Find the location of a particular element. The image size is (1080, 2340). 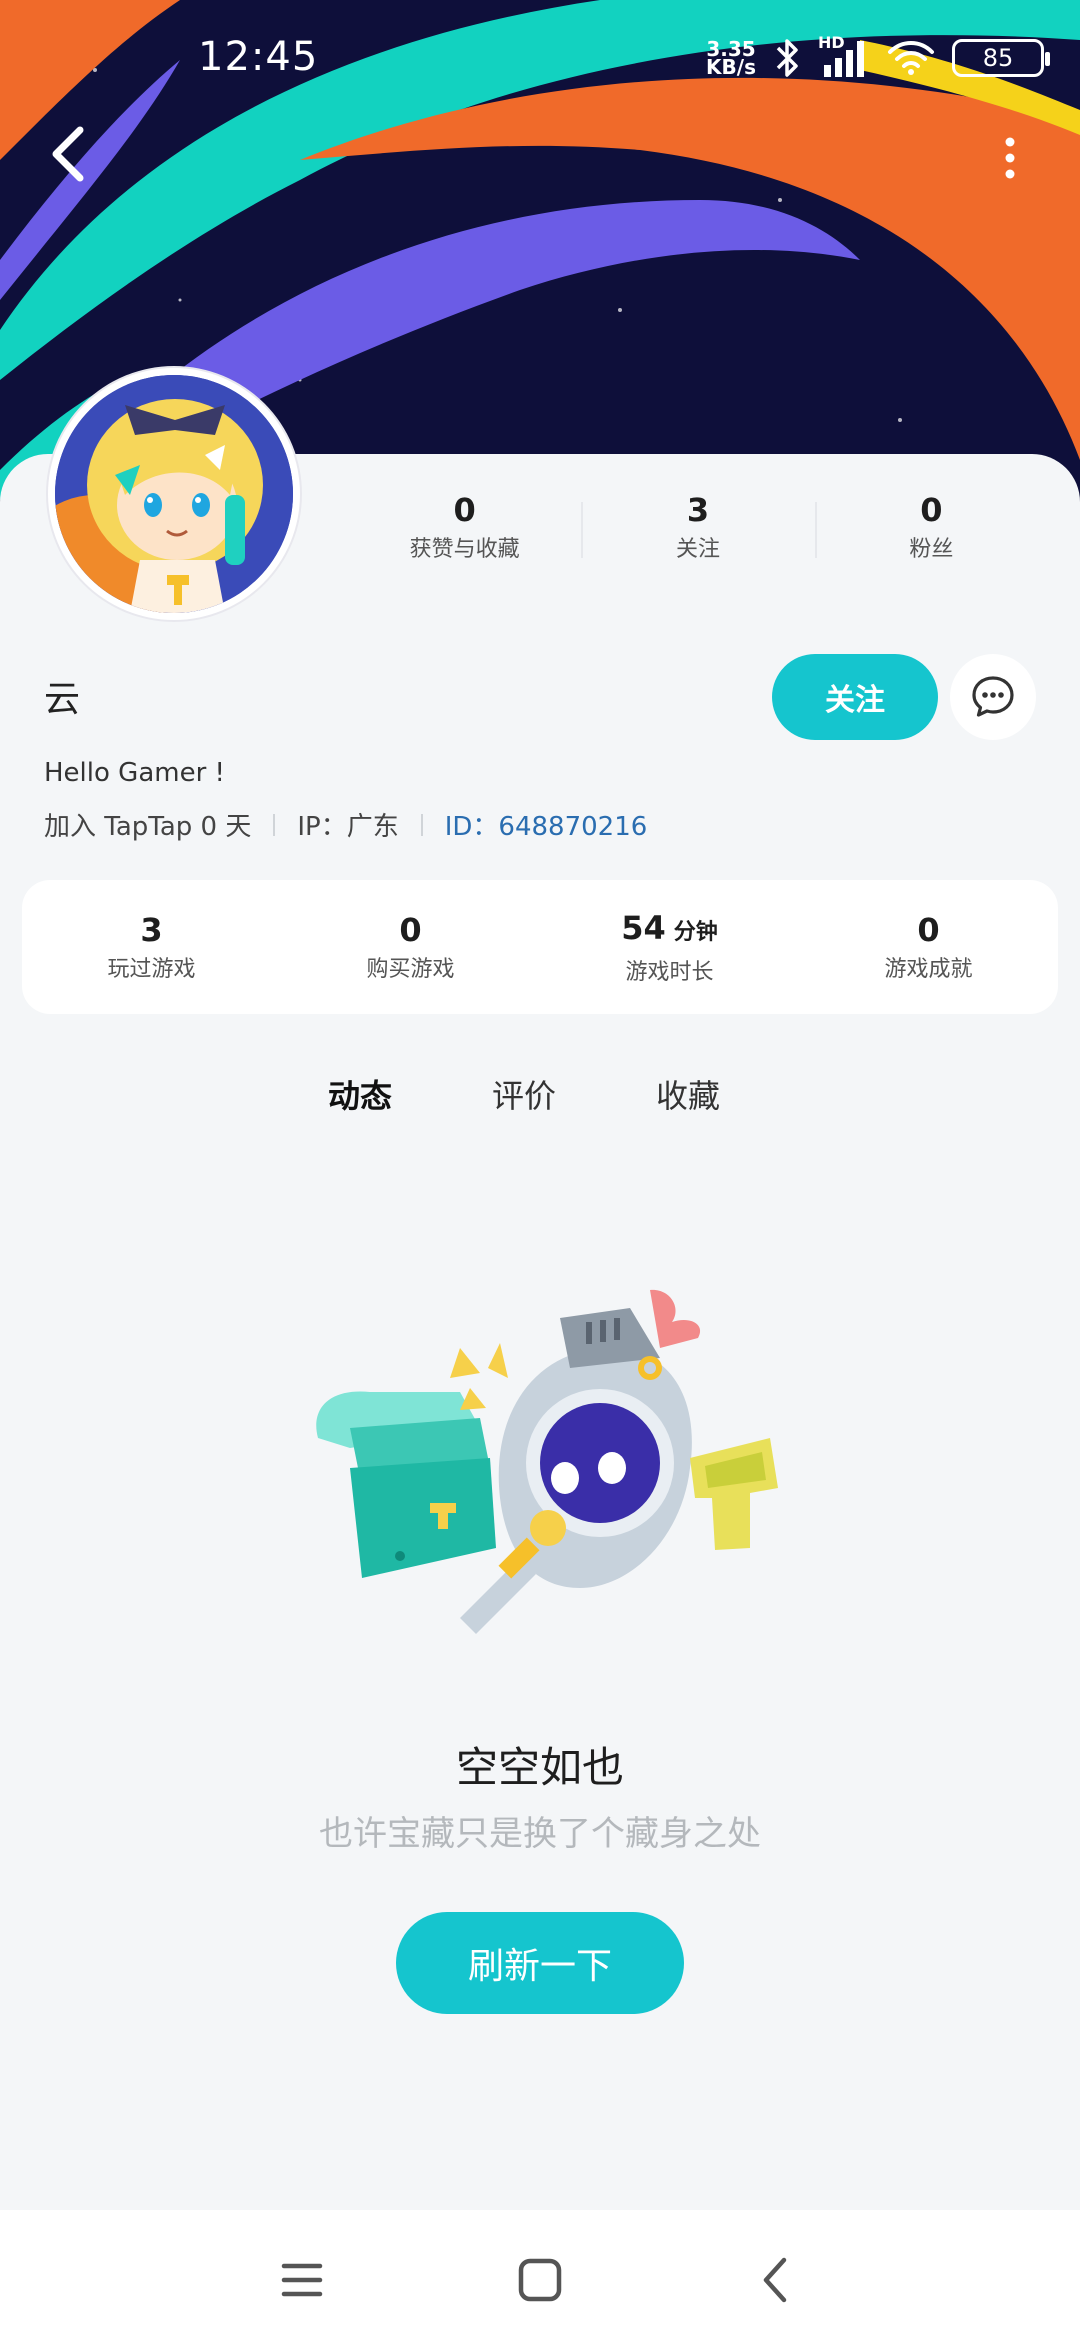

stat-achievements: 0 游戏成就 is located at coordinates (928, 947).